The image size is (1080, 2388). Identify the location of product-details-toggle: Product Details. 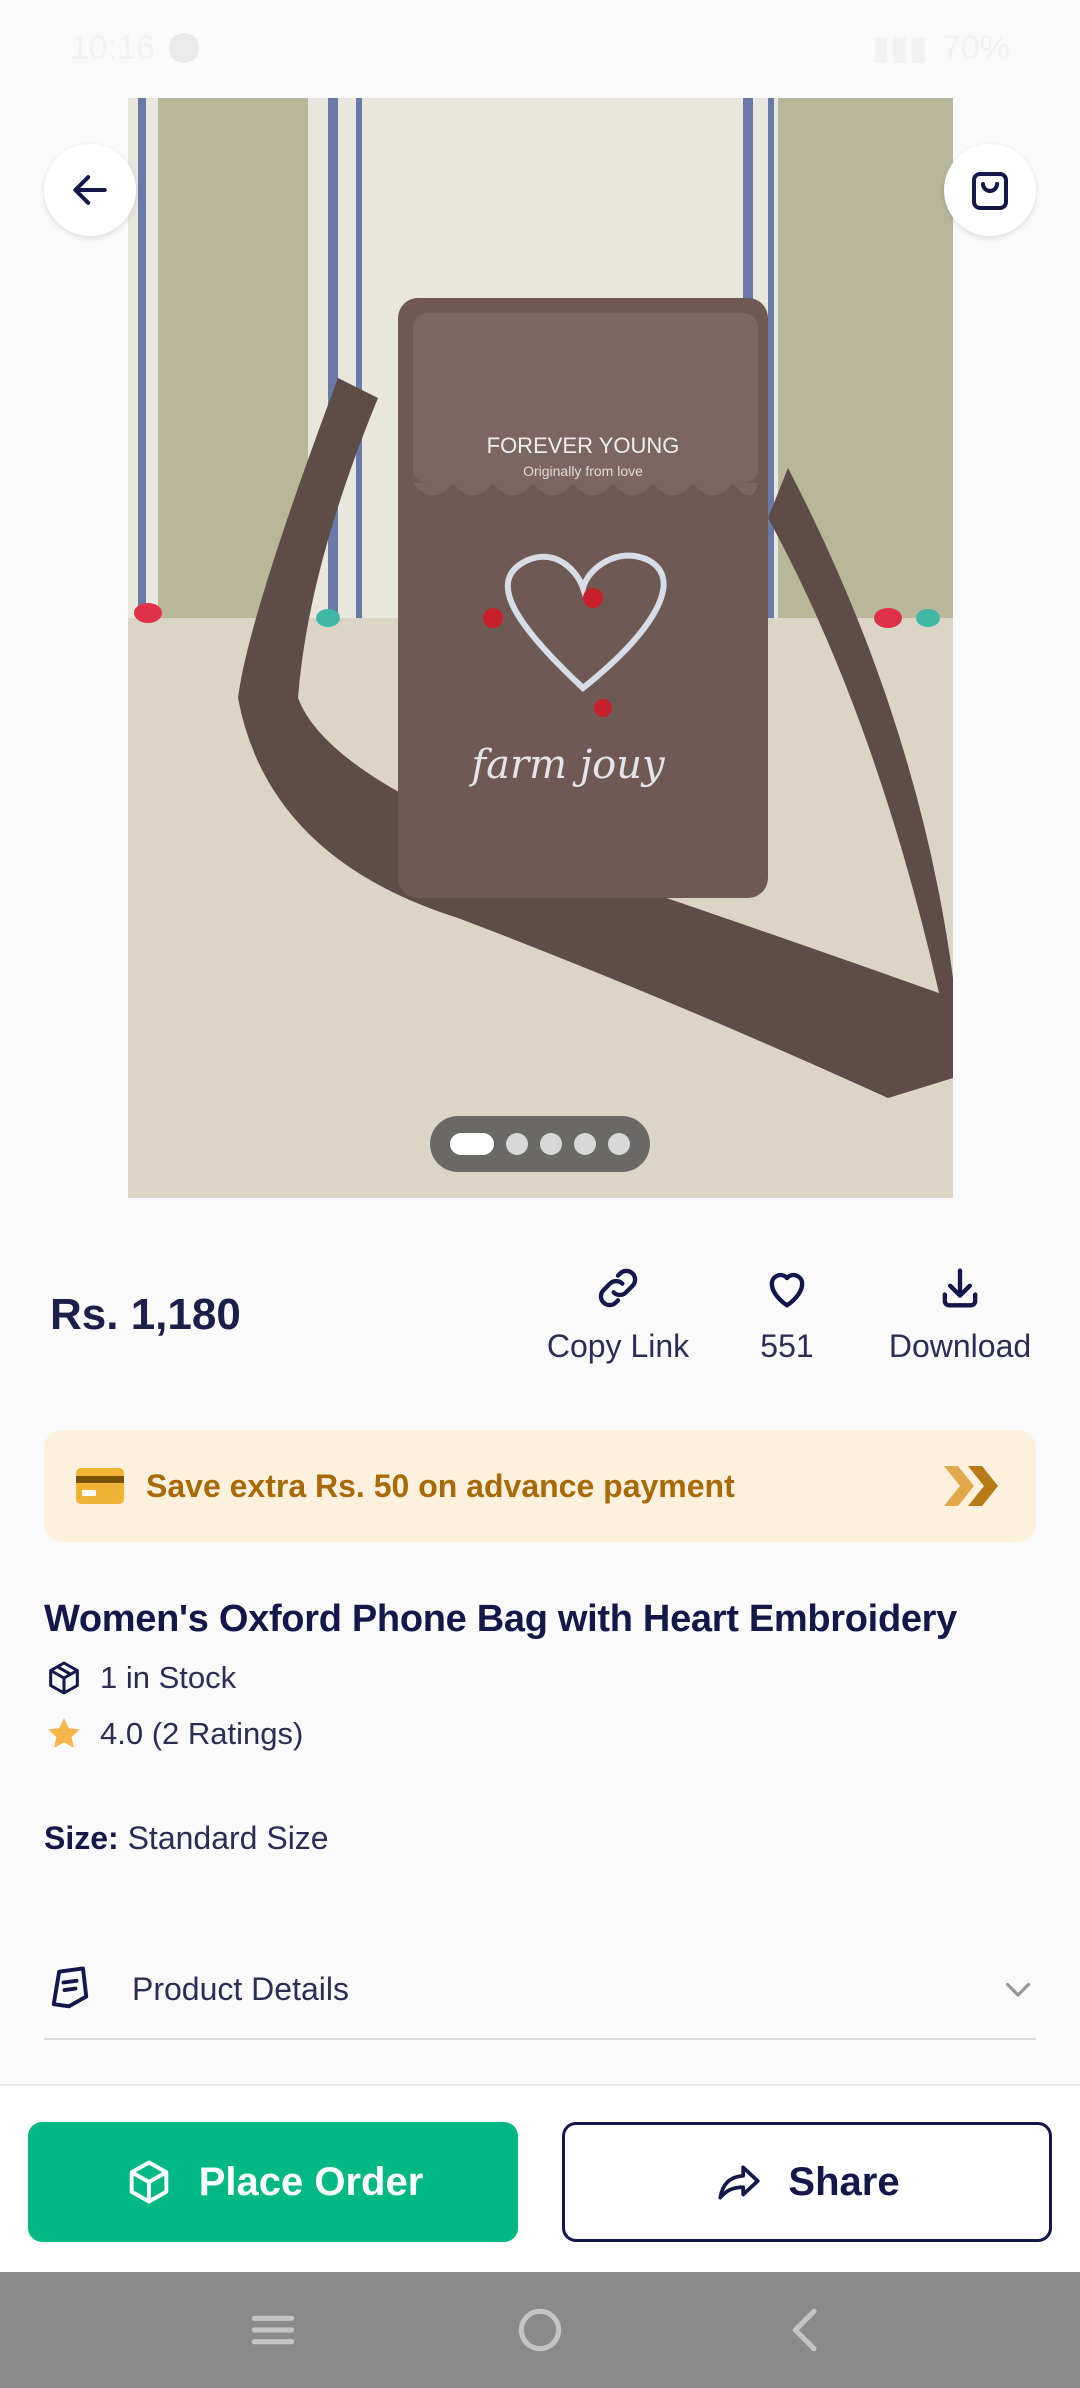
(540, 1990).